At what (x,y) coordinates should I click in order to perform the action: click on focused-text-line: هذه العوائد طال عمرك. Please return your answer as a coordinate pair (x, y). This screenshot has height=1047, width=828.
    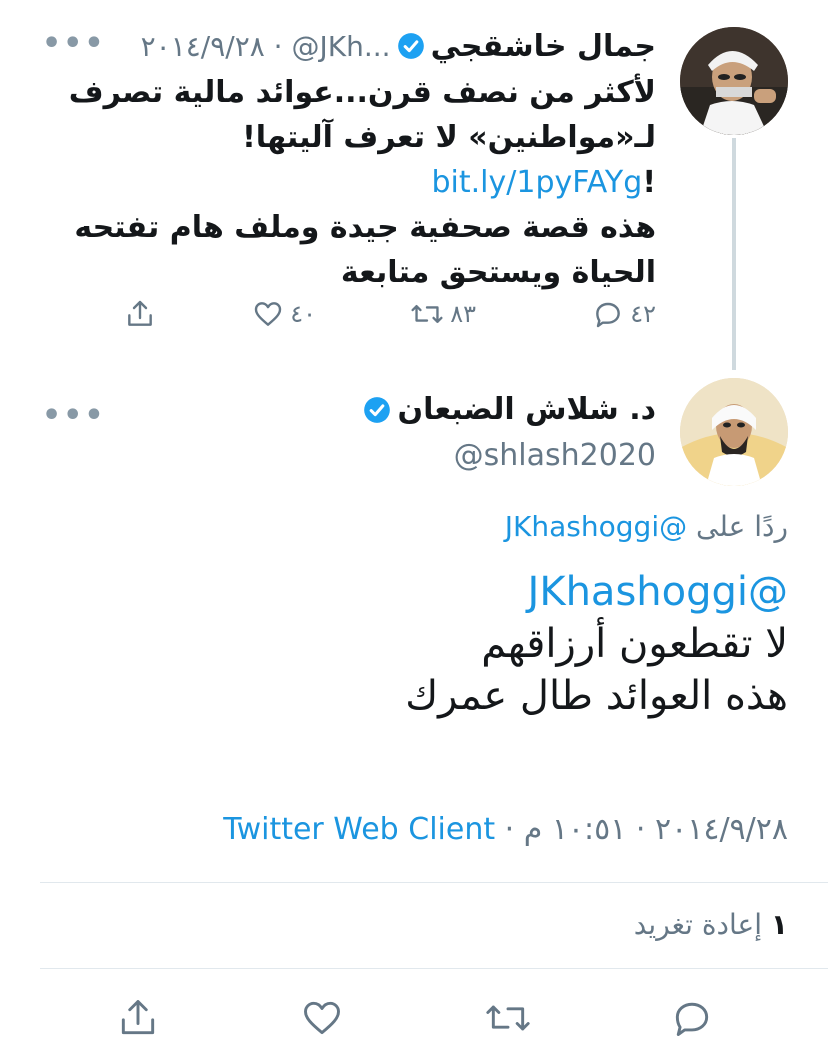
    Looking at the image, I should click on (596, 696).